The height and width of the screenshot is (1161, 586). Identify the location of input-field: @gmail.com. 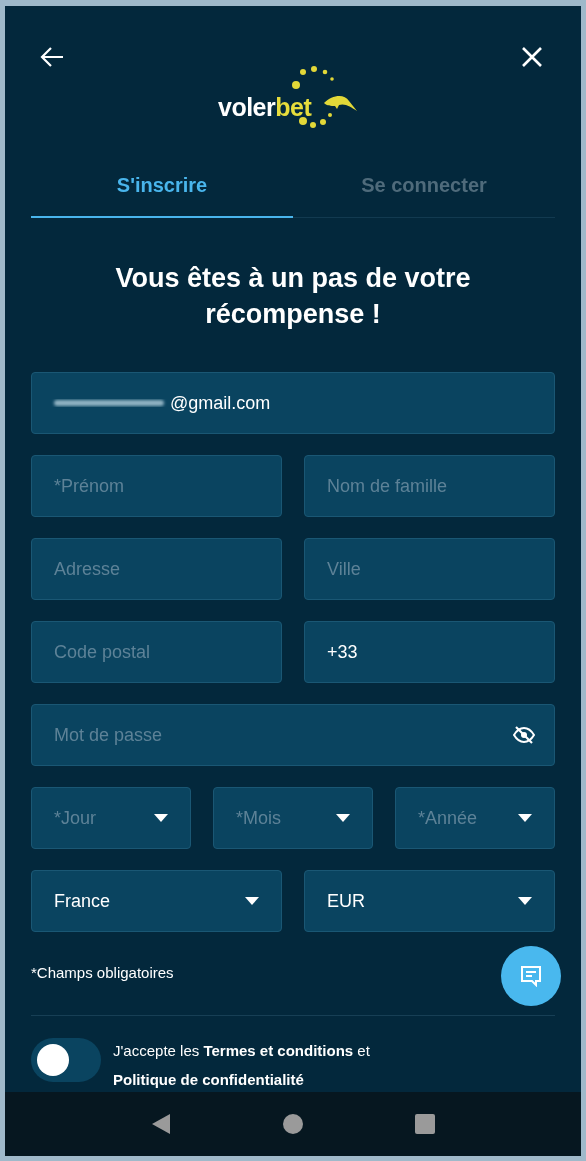
(293, 403).